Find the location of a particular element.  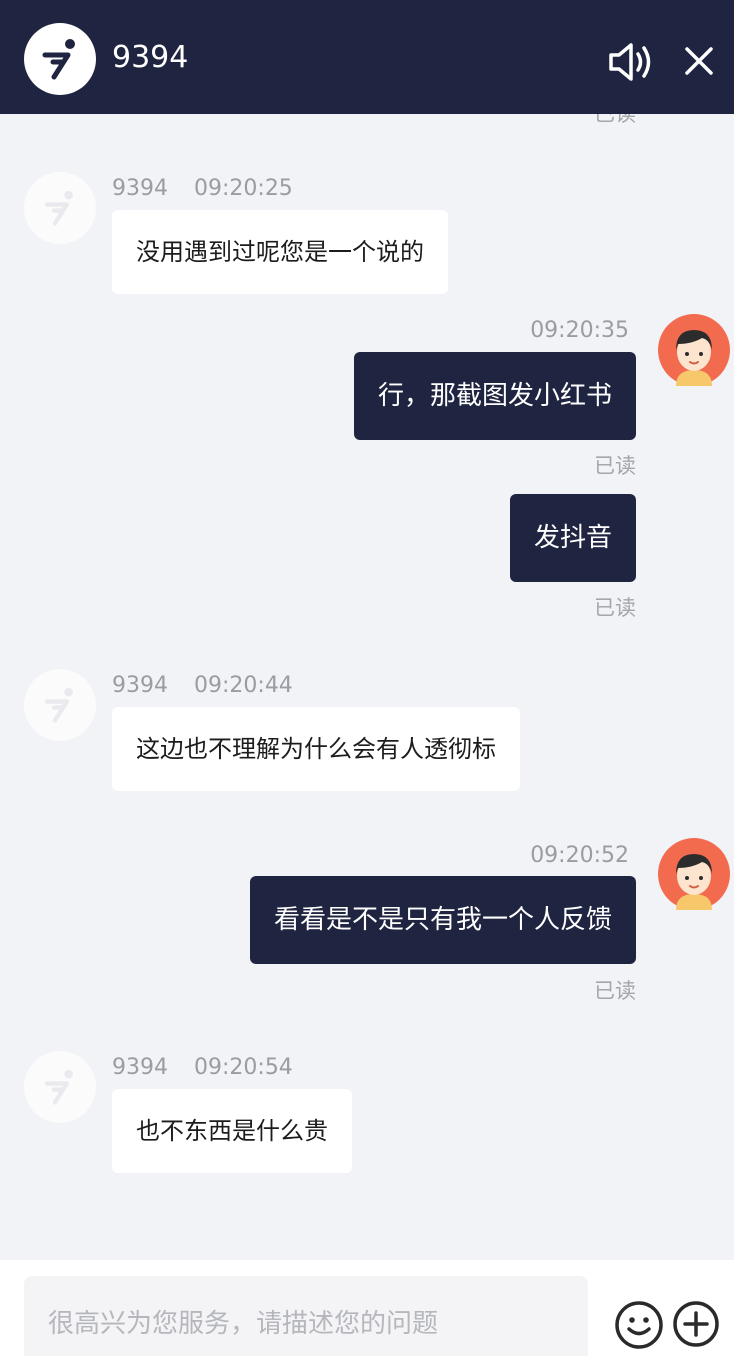

message-meta: 9394 09:20:54 is located at coordinates (202, 1068).